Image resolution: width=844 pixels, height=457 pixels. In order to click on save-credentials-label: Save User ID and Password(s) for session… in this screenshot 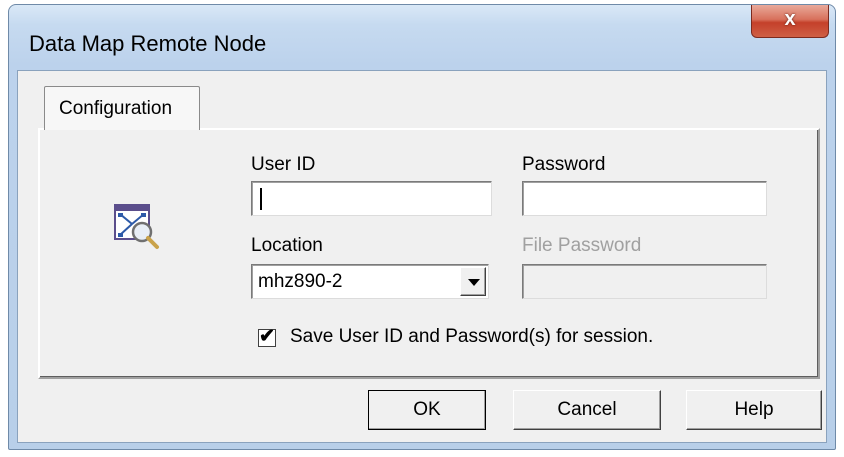, I will do `click(471, 337)`.